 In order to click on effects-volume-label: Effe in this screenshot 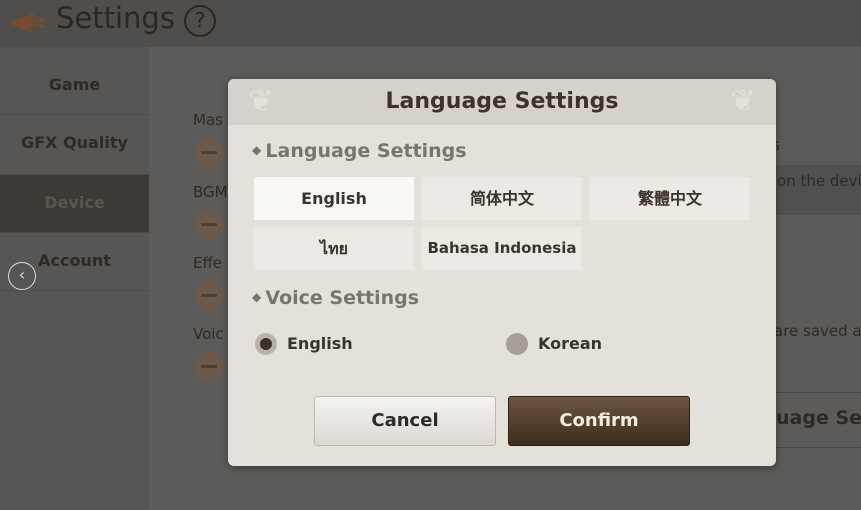, I will do `click(208, 263)`.